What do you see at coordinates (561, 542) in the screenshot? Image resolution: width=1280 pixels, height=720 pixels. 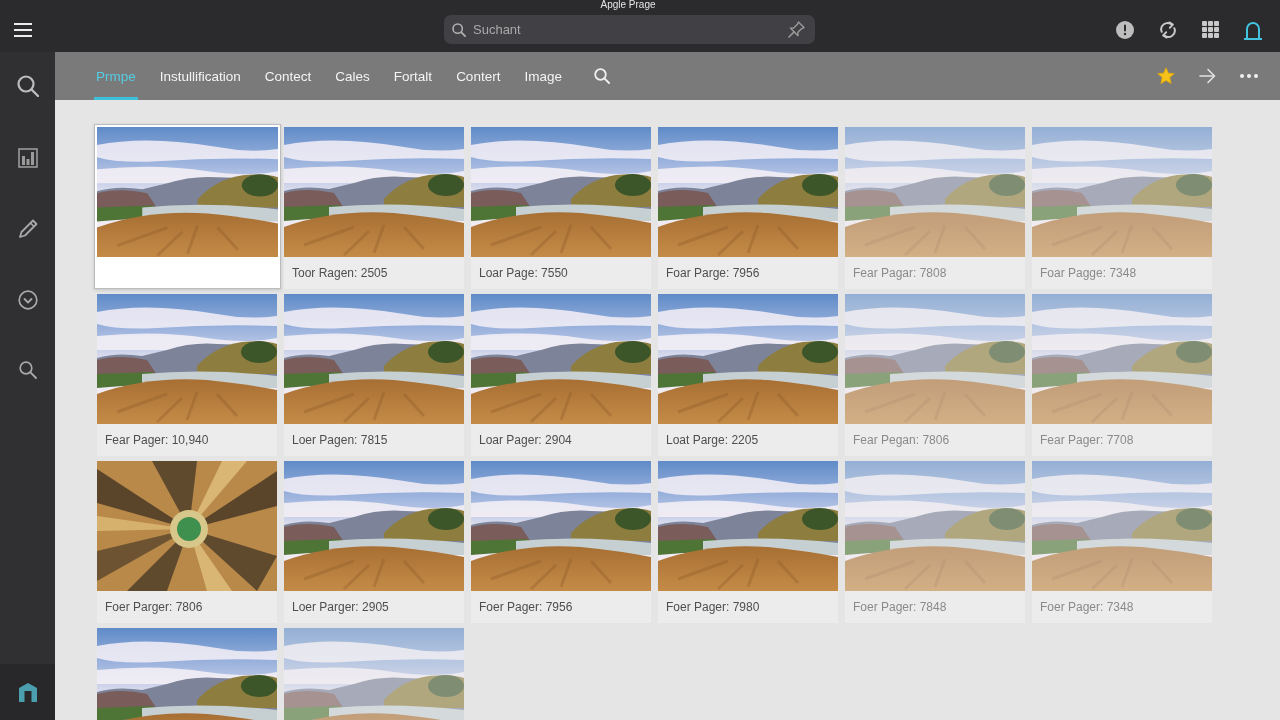 I see `image-card: Foer Pager: 7956` at bounding box center [561, 542].